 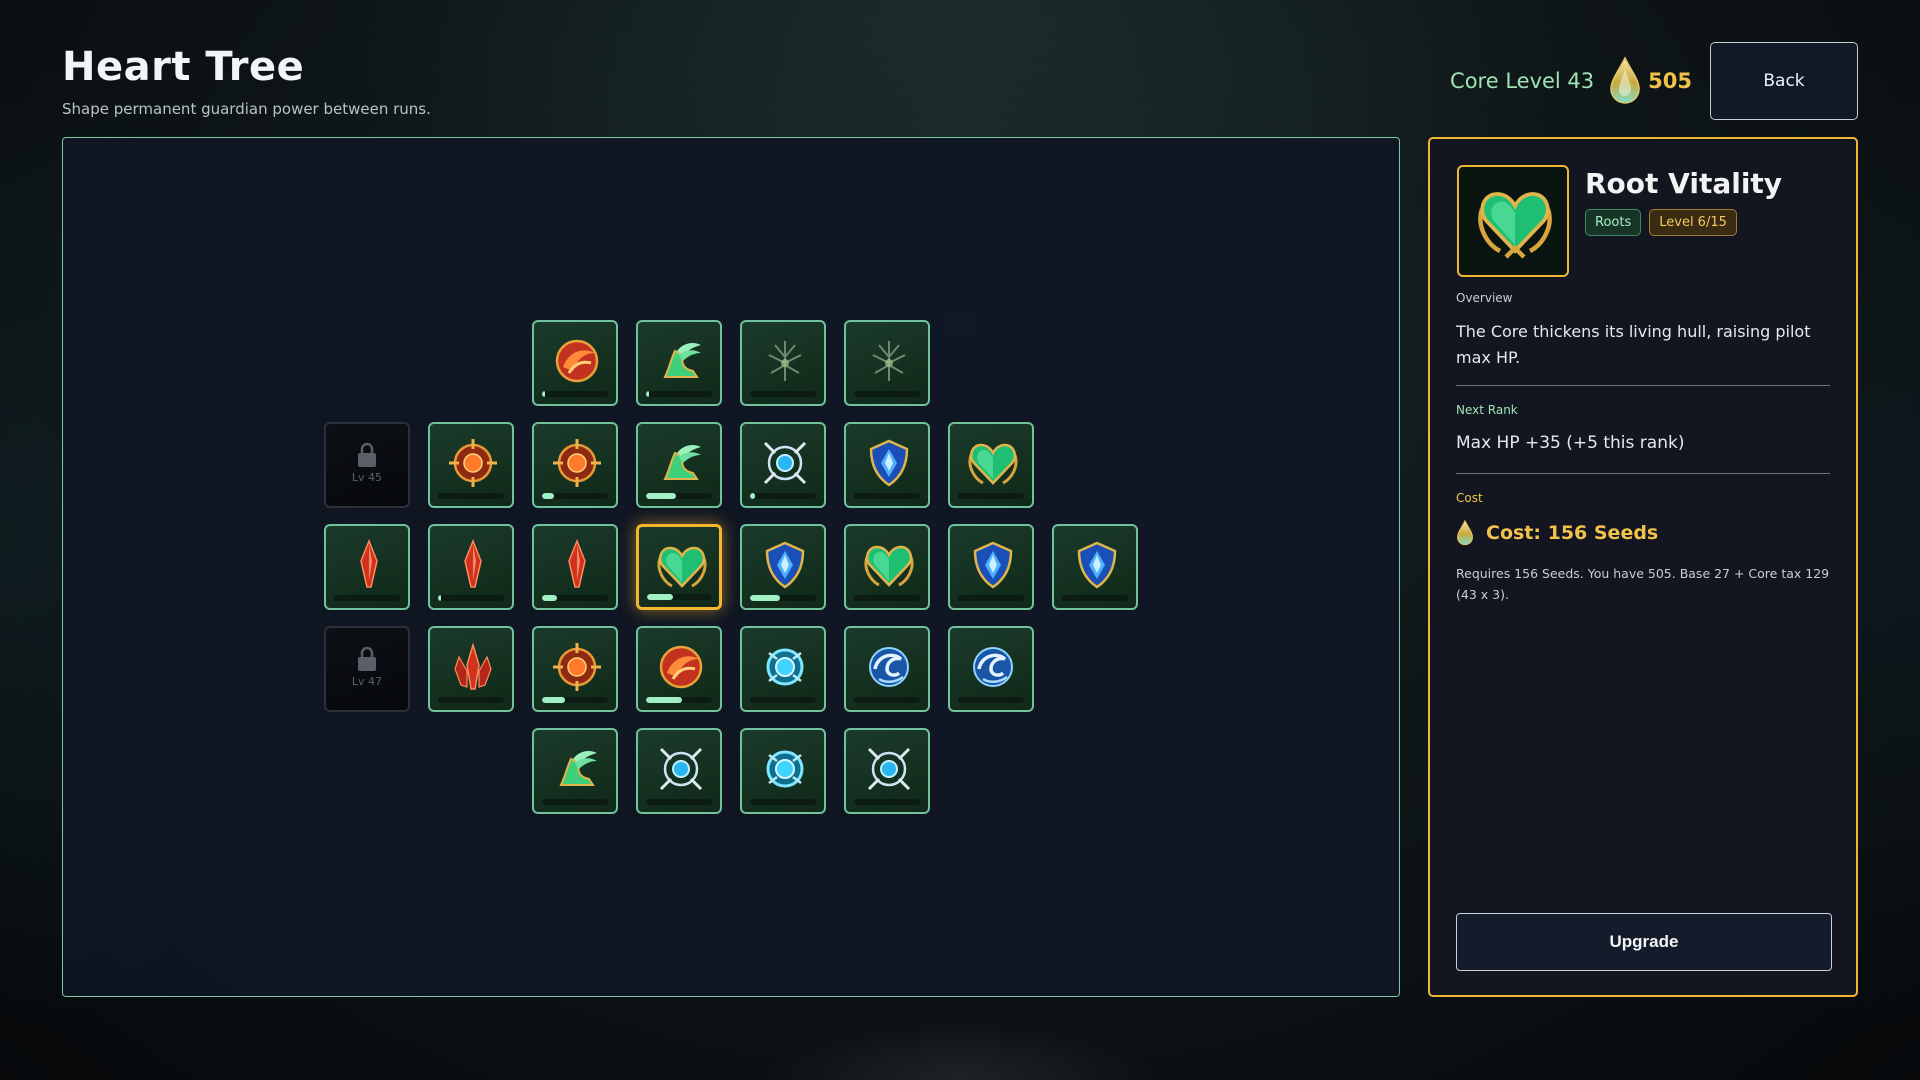 What do you see at coordinates (1784, 81) in the screenshot?
I see `back-button: Back` at bounding box center [1784, 81].